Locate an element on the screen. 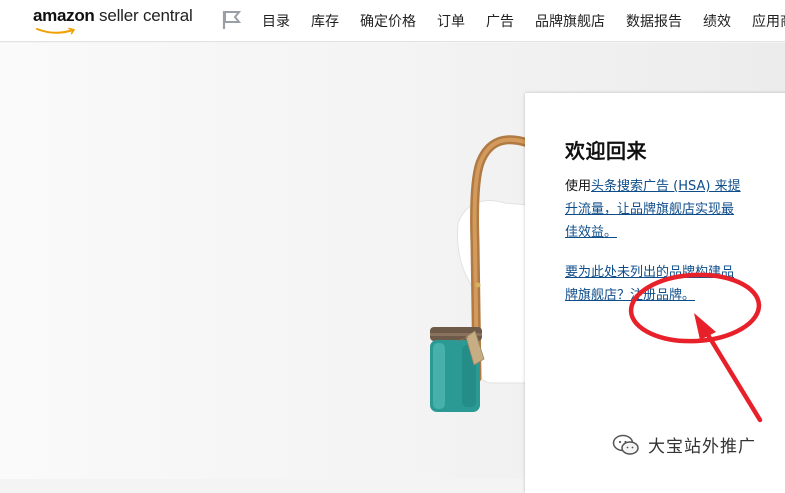  wechat-watermark: 大宝站外推广 is located at coordinates (684, 444).